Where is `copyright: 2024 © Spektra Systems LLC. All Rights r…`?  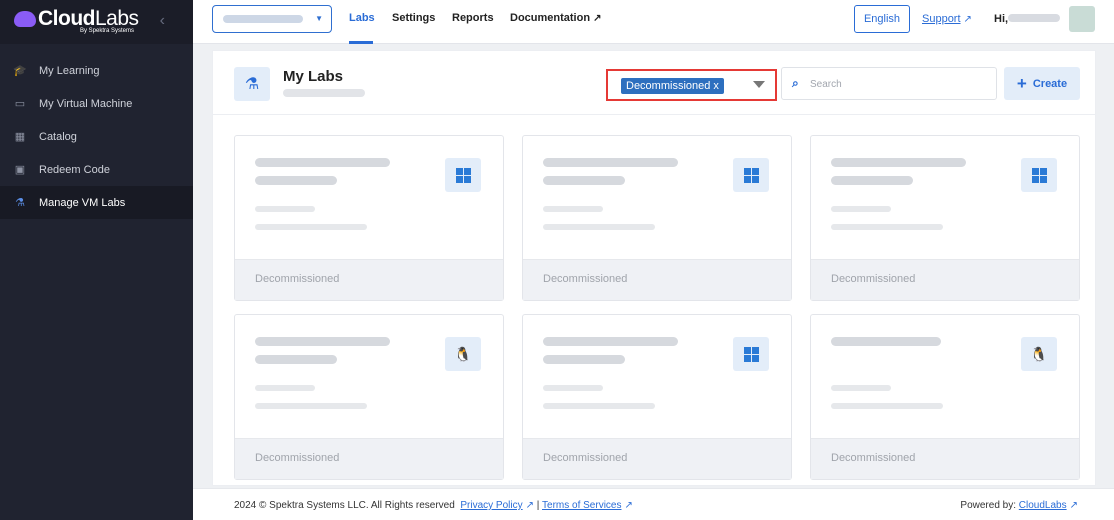 copyright: 2024 © Spektra Systems LLC. All Rights r… is located at coordinates (433, 505).